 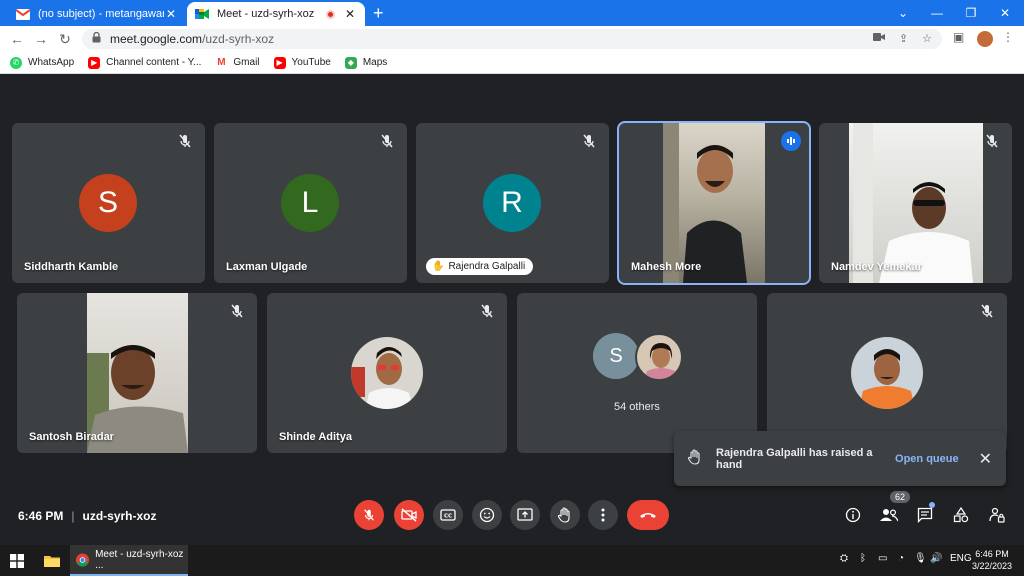 What do you see at coordinates (882, 558) in the screenshot?
I see `battery-icon: ▭` at bounding box center [882, 558].